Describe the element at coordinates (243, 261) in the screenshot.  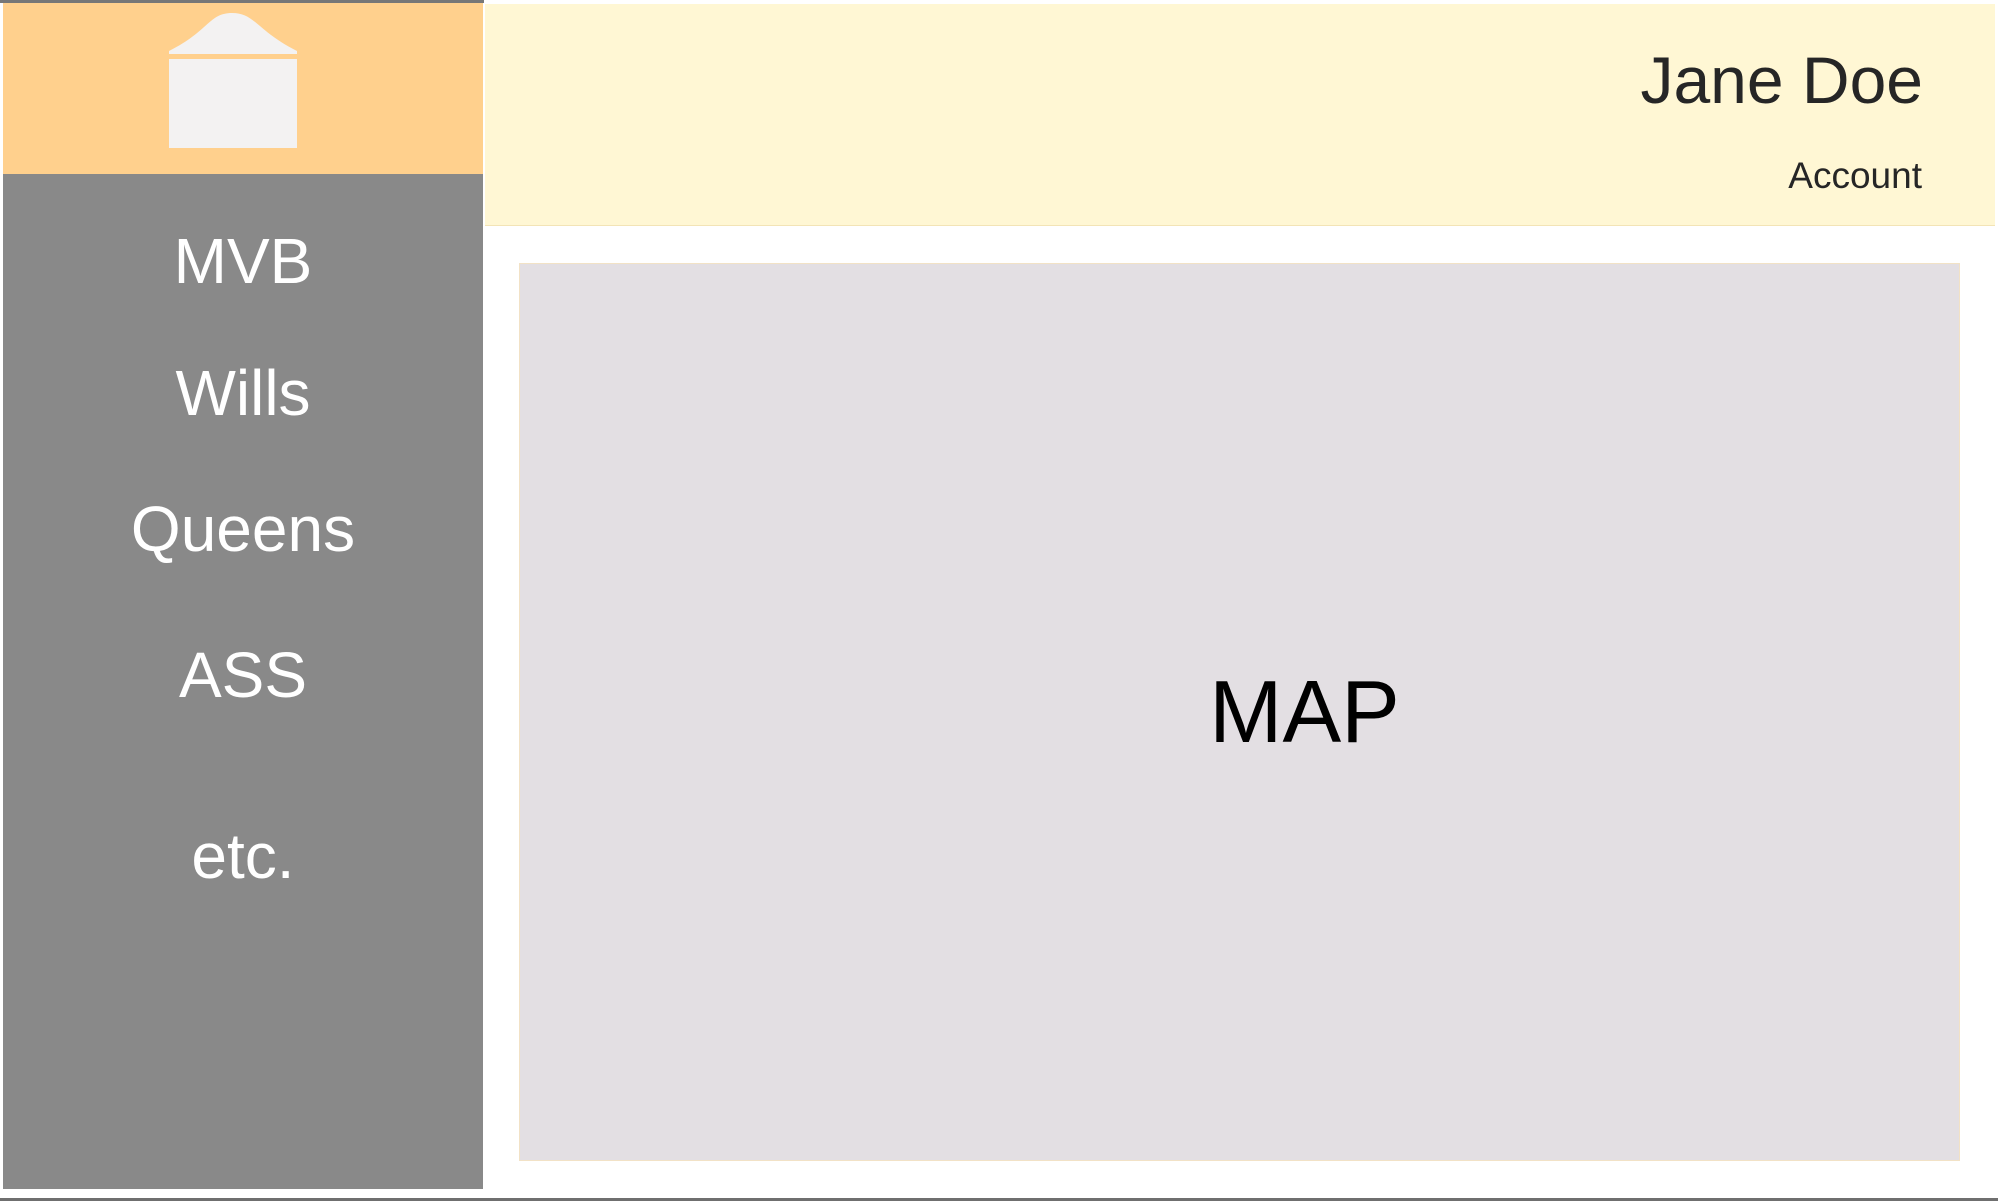
I see `sidebar-item-mvb: MVB` at that location.